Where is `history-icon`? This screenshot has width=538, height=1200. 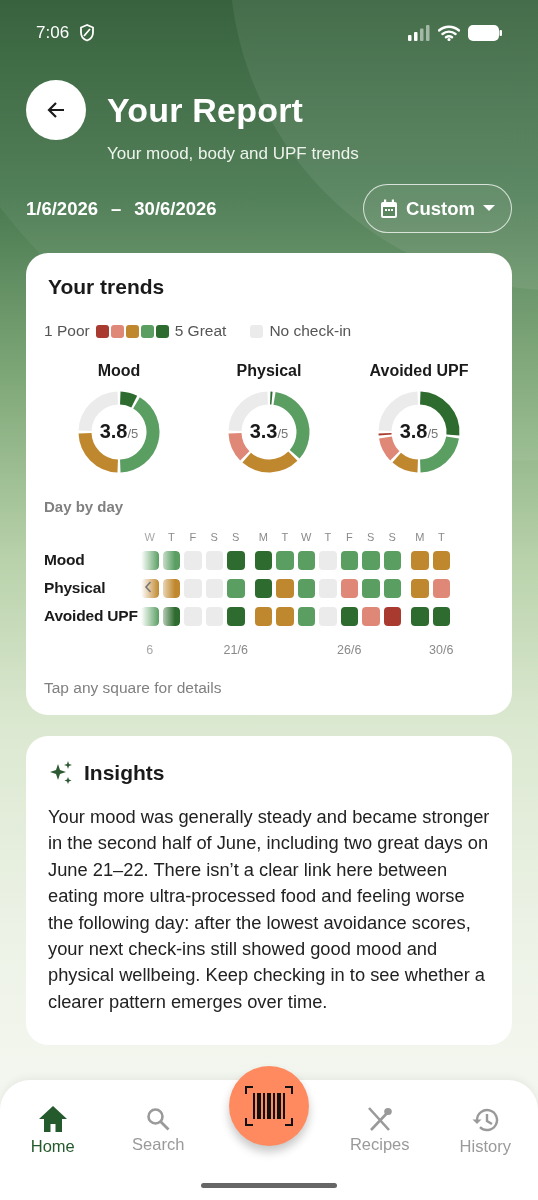 history-icon is located at coordinates (485, 1120).